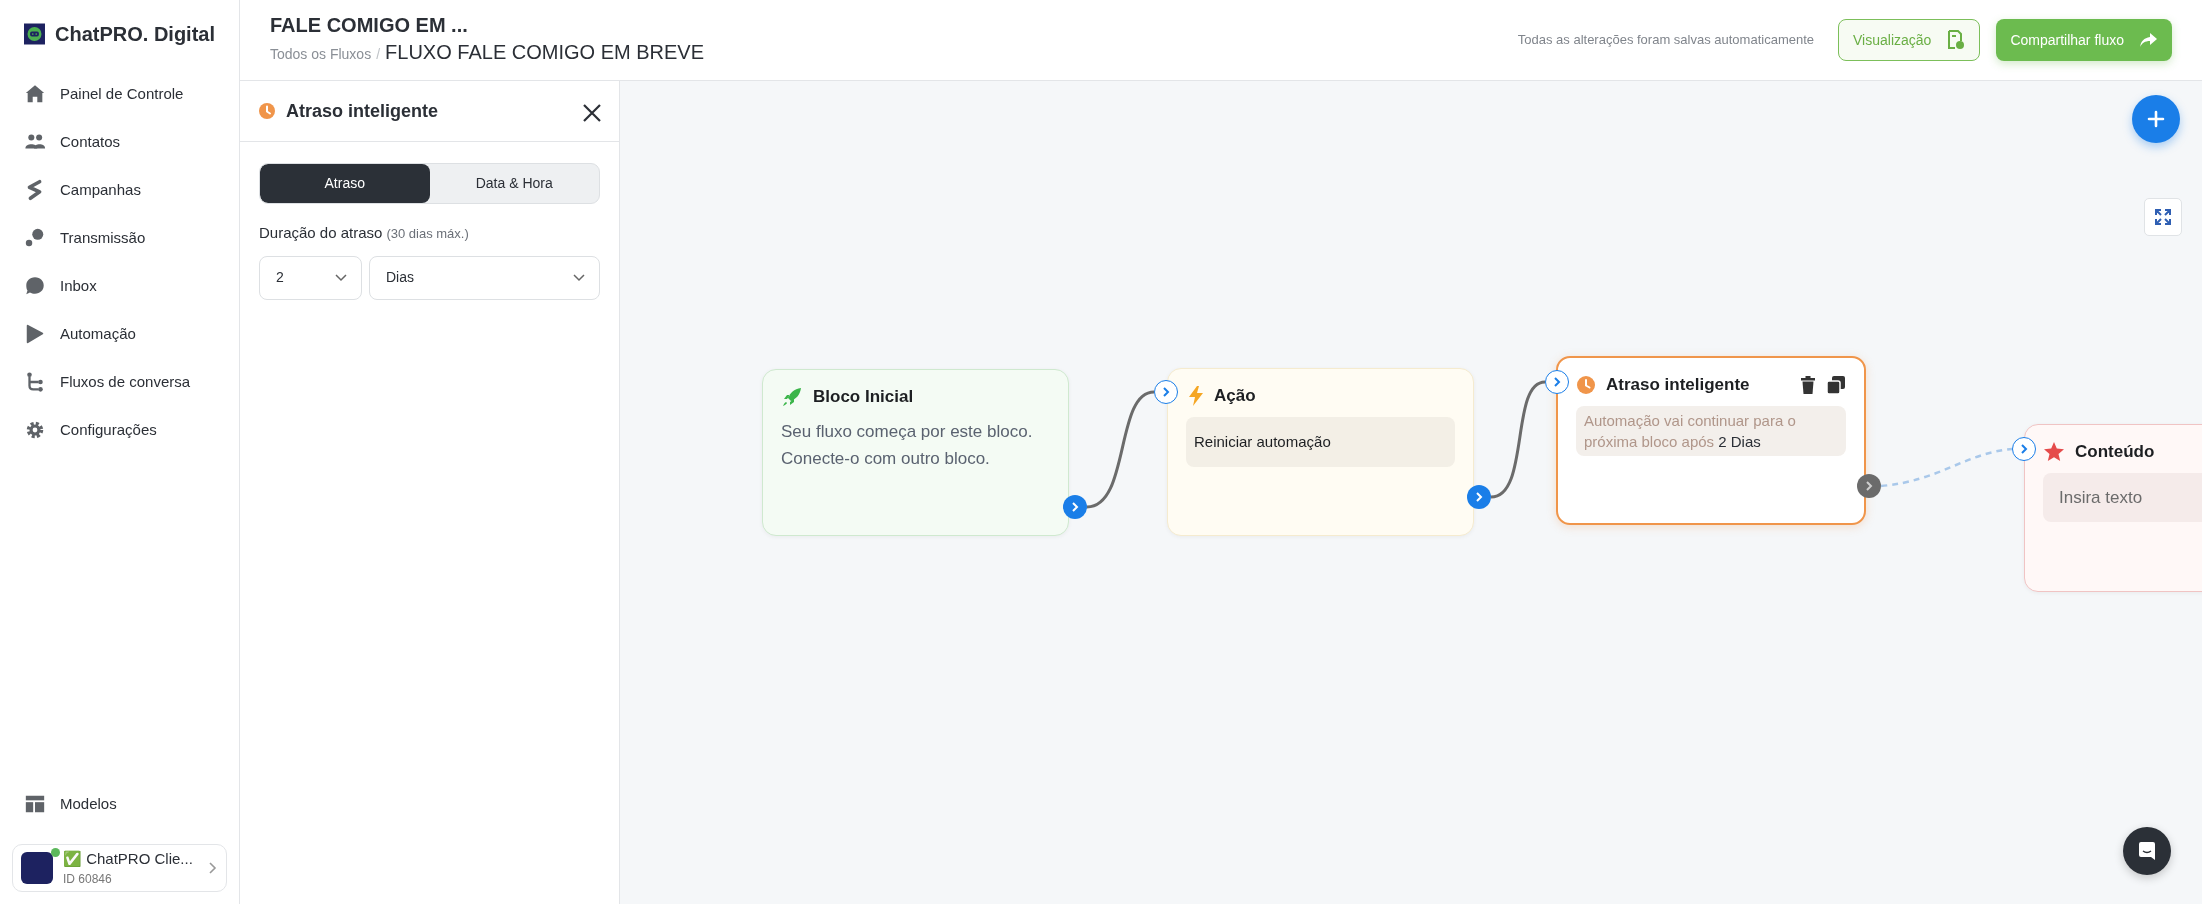 The width and height of the screenshot is (2202, 904). Describe the element at coordinates (2115, 452) in the screenshot. I see `node-title: Conteúdo` at that location.